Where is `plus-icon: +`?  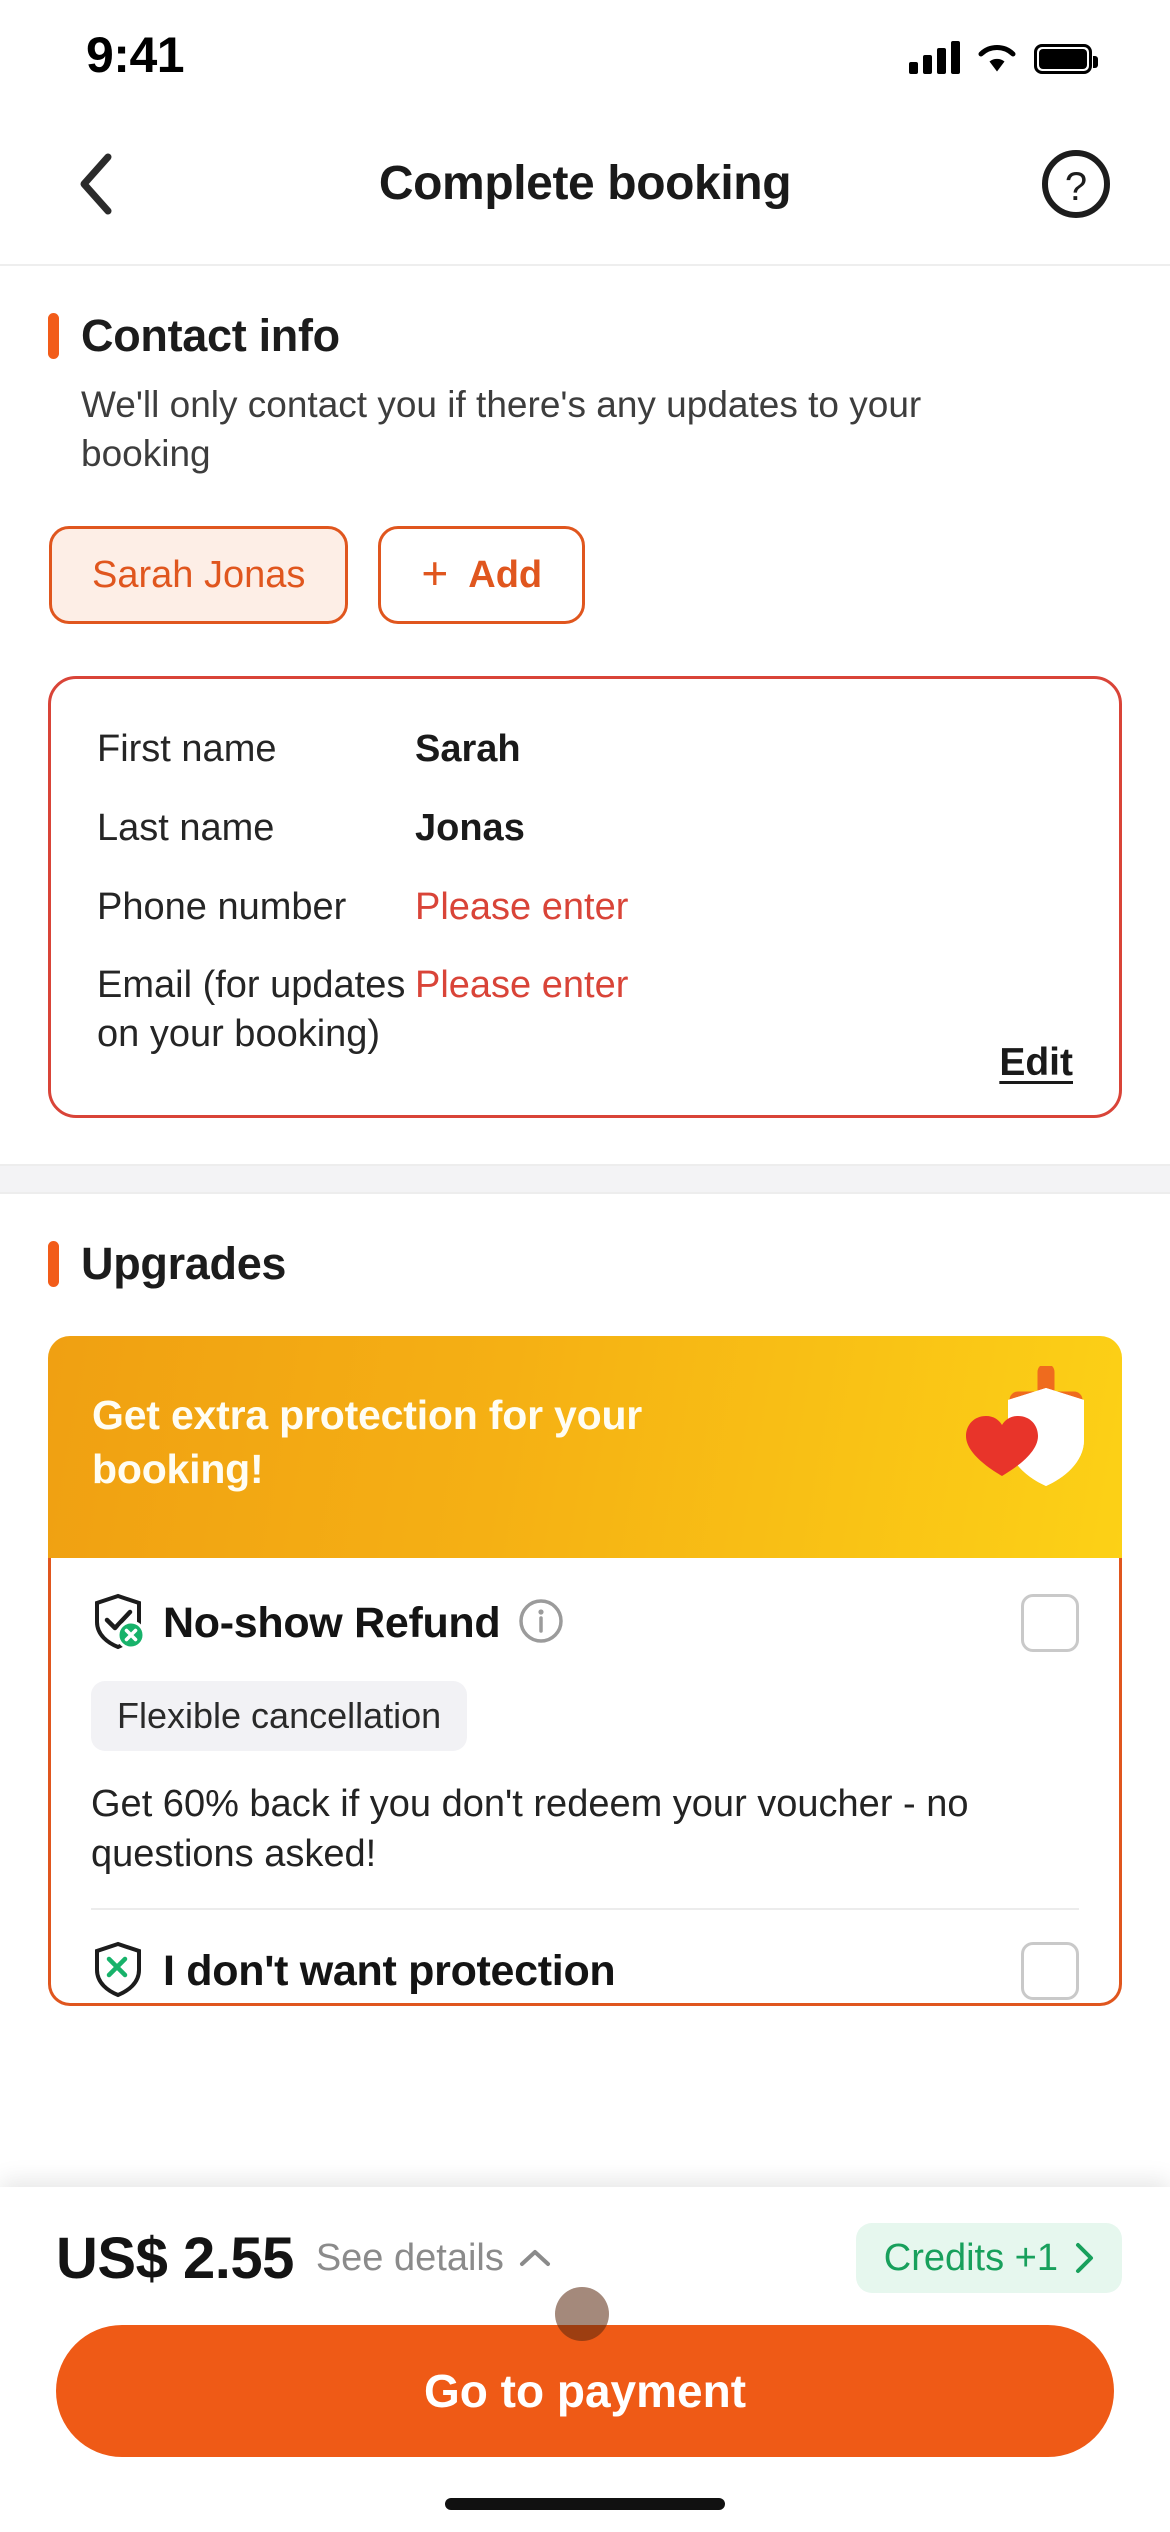 plus-icon: + is located at coordinates (435, 573).